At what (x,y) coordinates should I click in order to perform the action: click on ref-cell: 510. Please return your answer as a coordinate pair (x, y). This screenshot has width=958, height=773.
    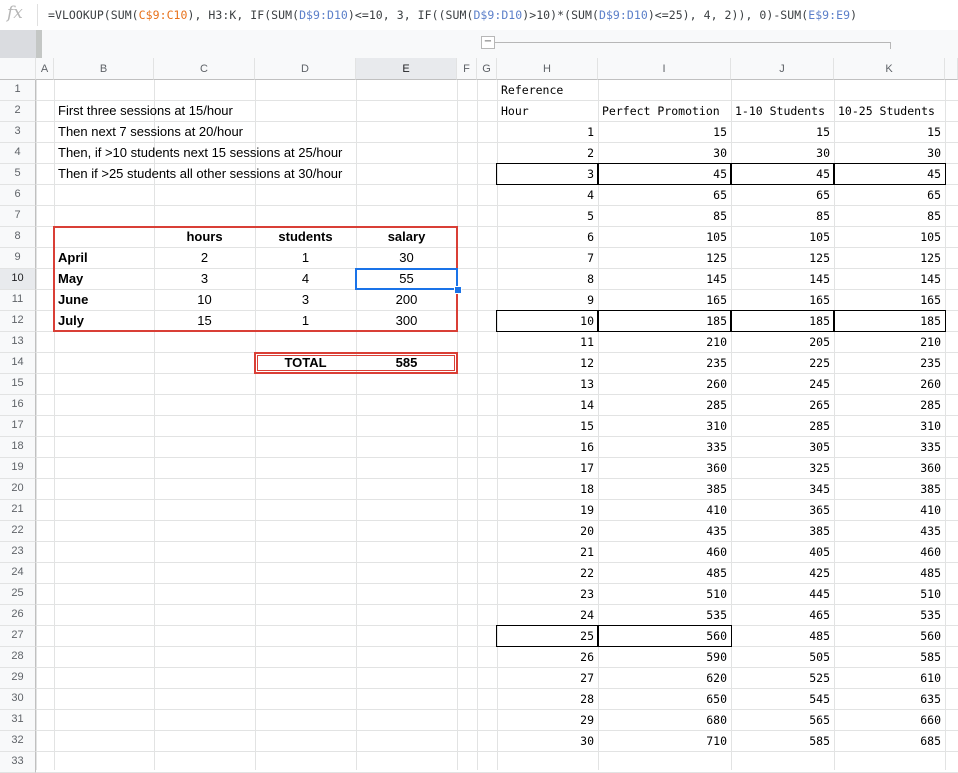
    Looking at the image, I should click on (716, 594).